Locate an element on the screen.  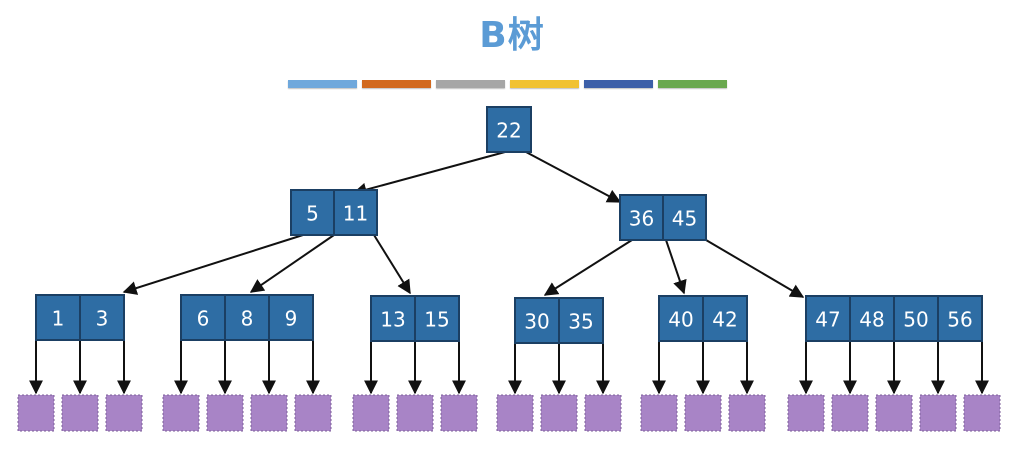
key-label: 9 is located at coordinates (291, 319).